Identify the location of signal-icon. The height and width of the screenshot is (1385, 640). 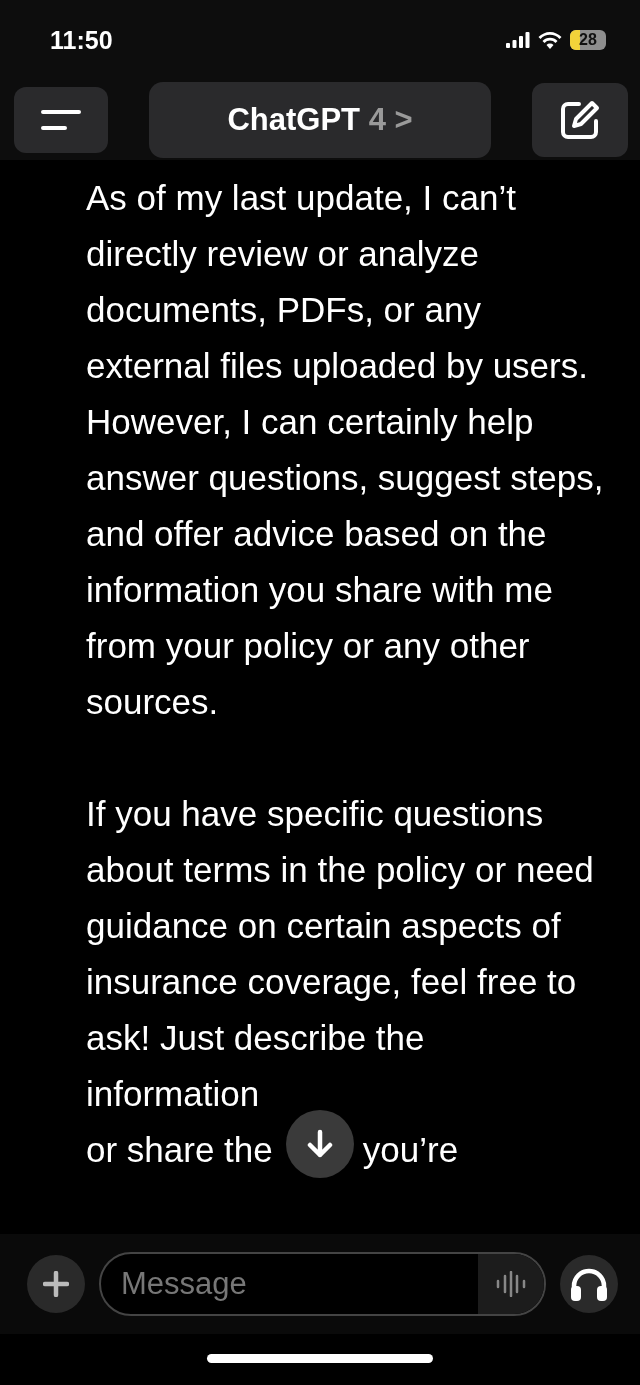
(518, 40).